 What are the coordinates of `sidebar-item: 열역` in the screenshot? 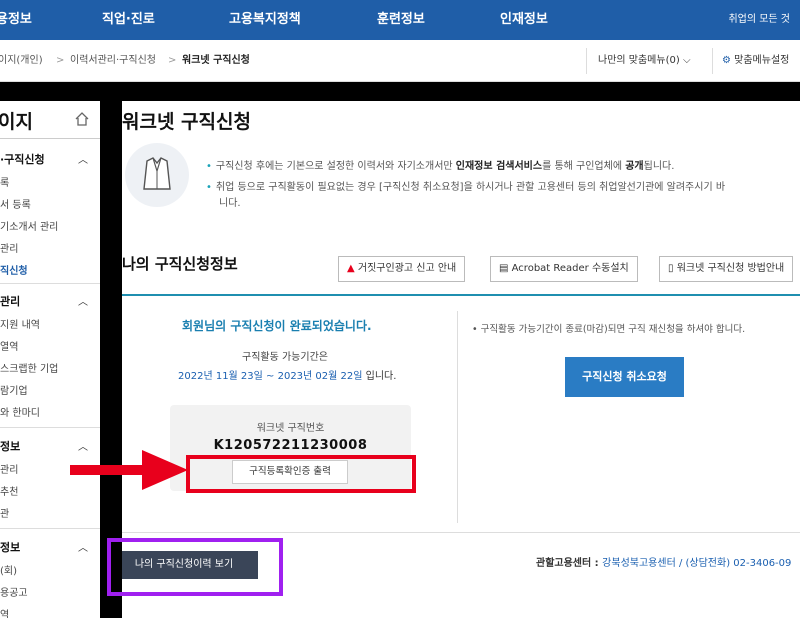 It's located at (9, 345).